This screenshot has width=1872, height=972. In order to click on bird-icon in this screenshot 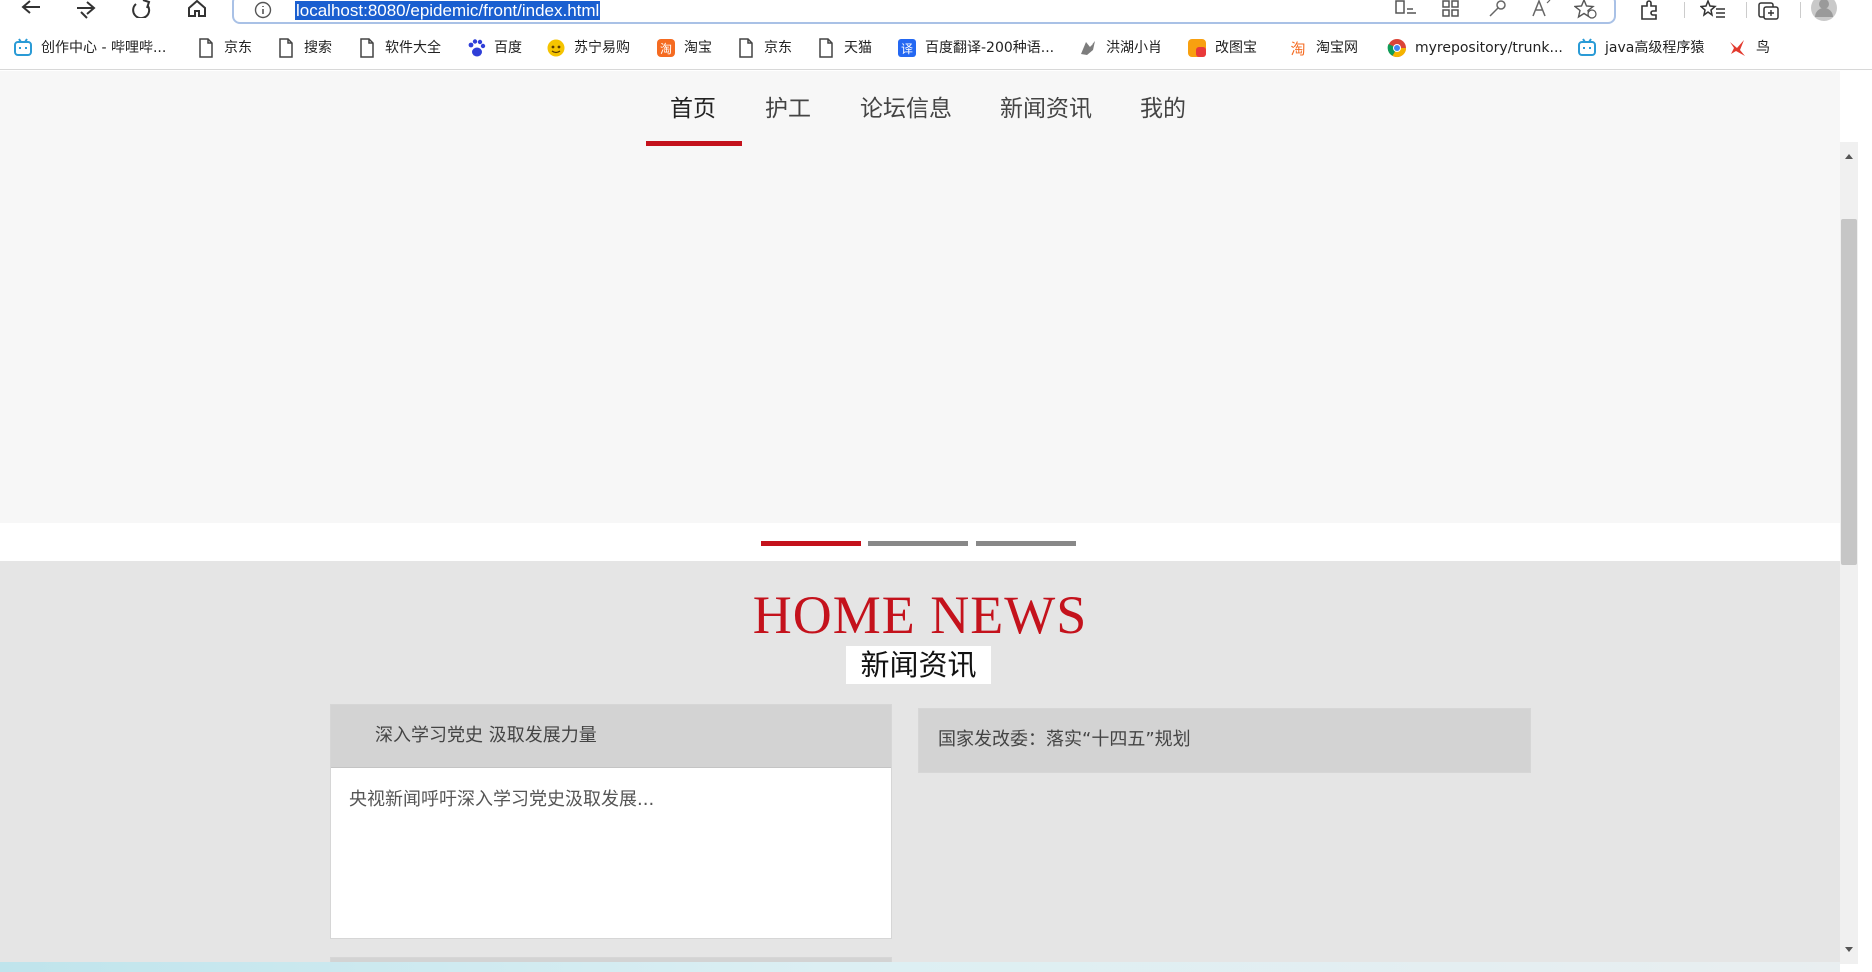, I will do `click(1737, 48)`.